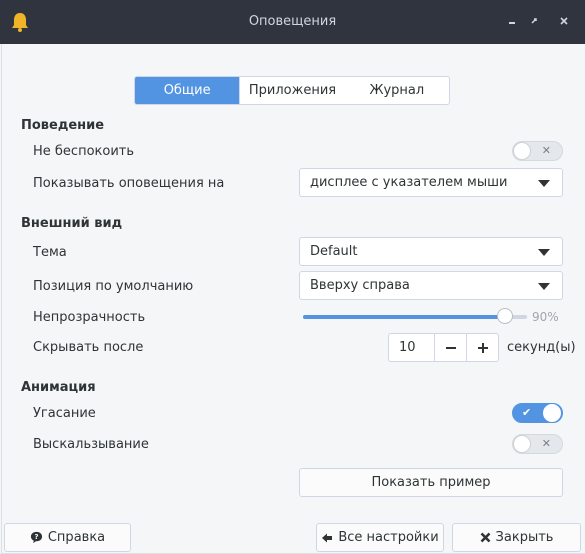 The height and width of the screenshot is (554, 585). I want to click on theme-value: Default, so click(334, 251).